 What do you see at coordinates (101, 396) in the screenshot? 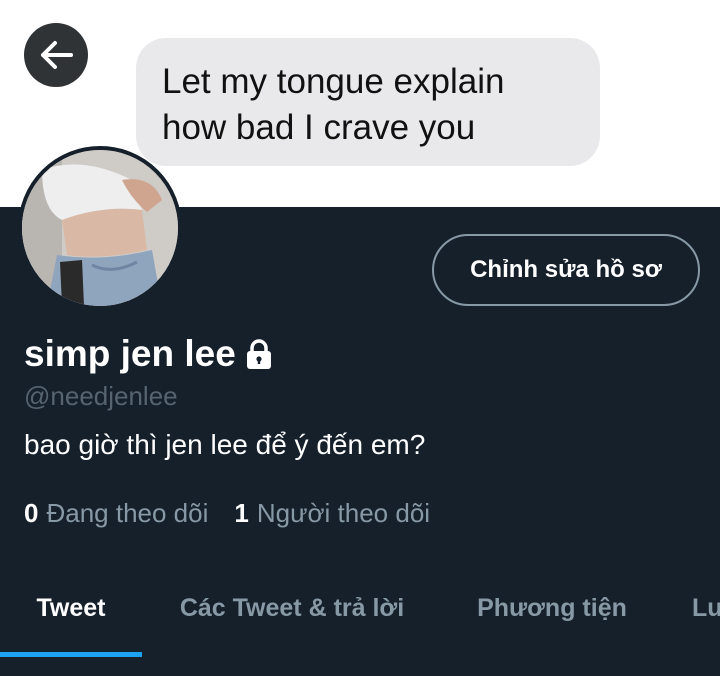
I see `username-handle: @needjenlee` at bounding box center [101, 396].